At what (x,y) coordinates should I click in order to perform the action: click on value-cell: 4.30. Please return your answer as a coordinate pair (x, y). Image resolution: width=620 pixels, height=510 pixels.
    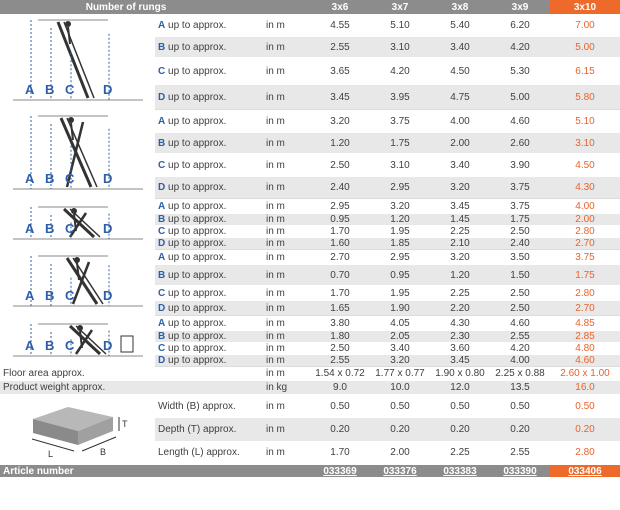
    Looking at the image, I should click on (585, 187).